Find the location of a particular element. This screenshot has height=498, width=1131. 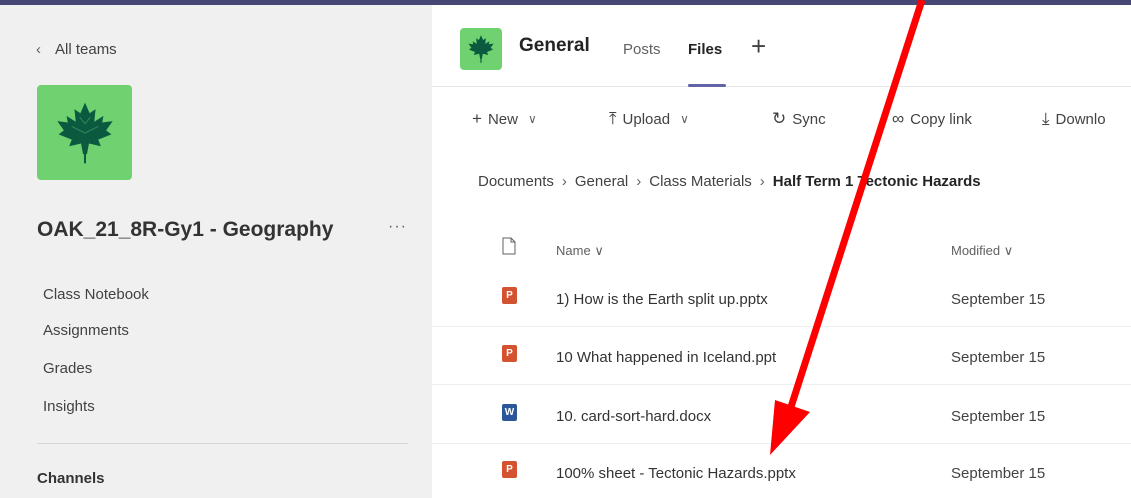

copy-link-button: ∞ Copy link is located at coordinates (932, 119).